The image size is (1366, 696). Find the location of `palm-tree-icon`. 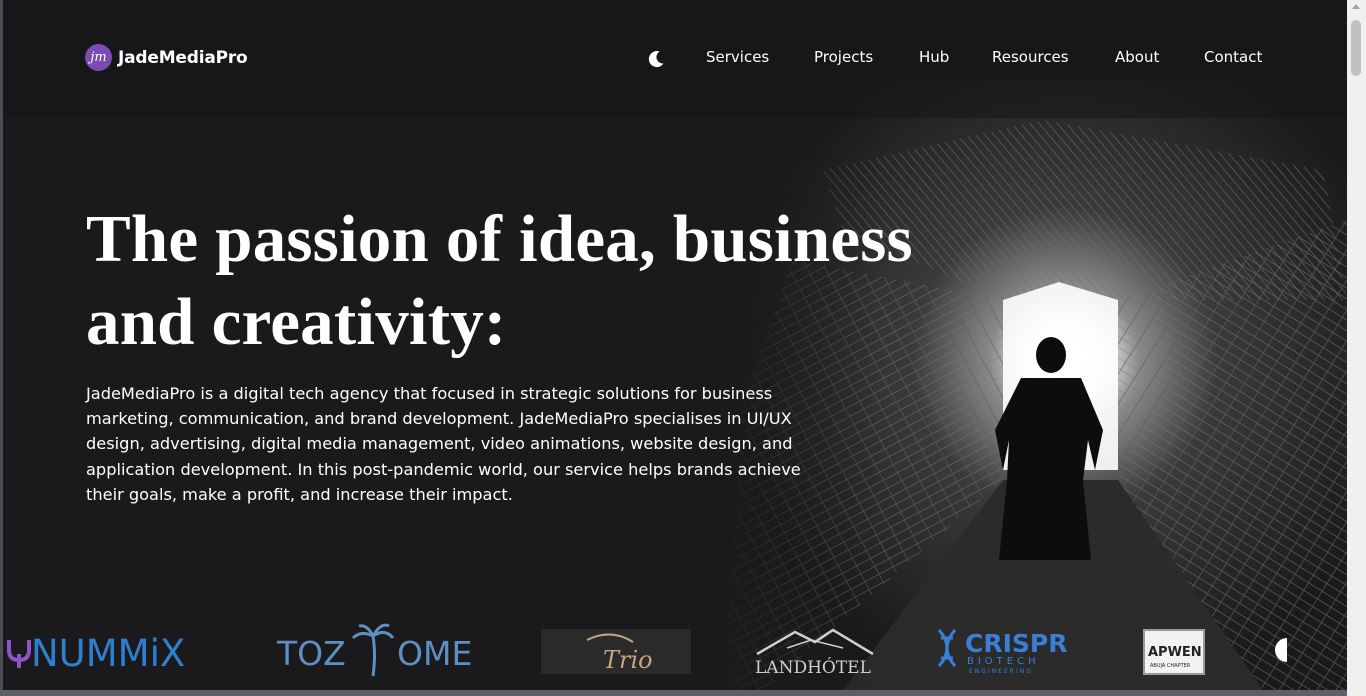

palm-tree-icon is located at coordinates (373, 650).